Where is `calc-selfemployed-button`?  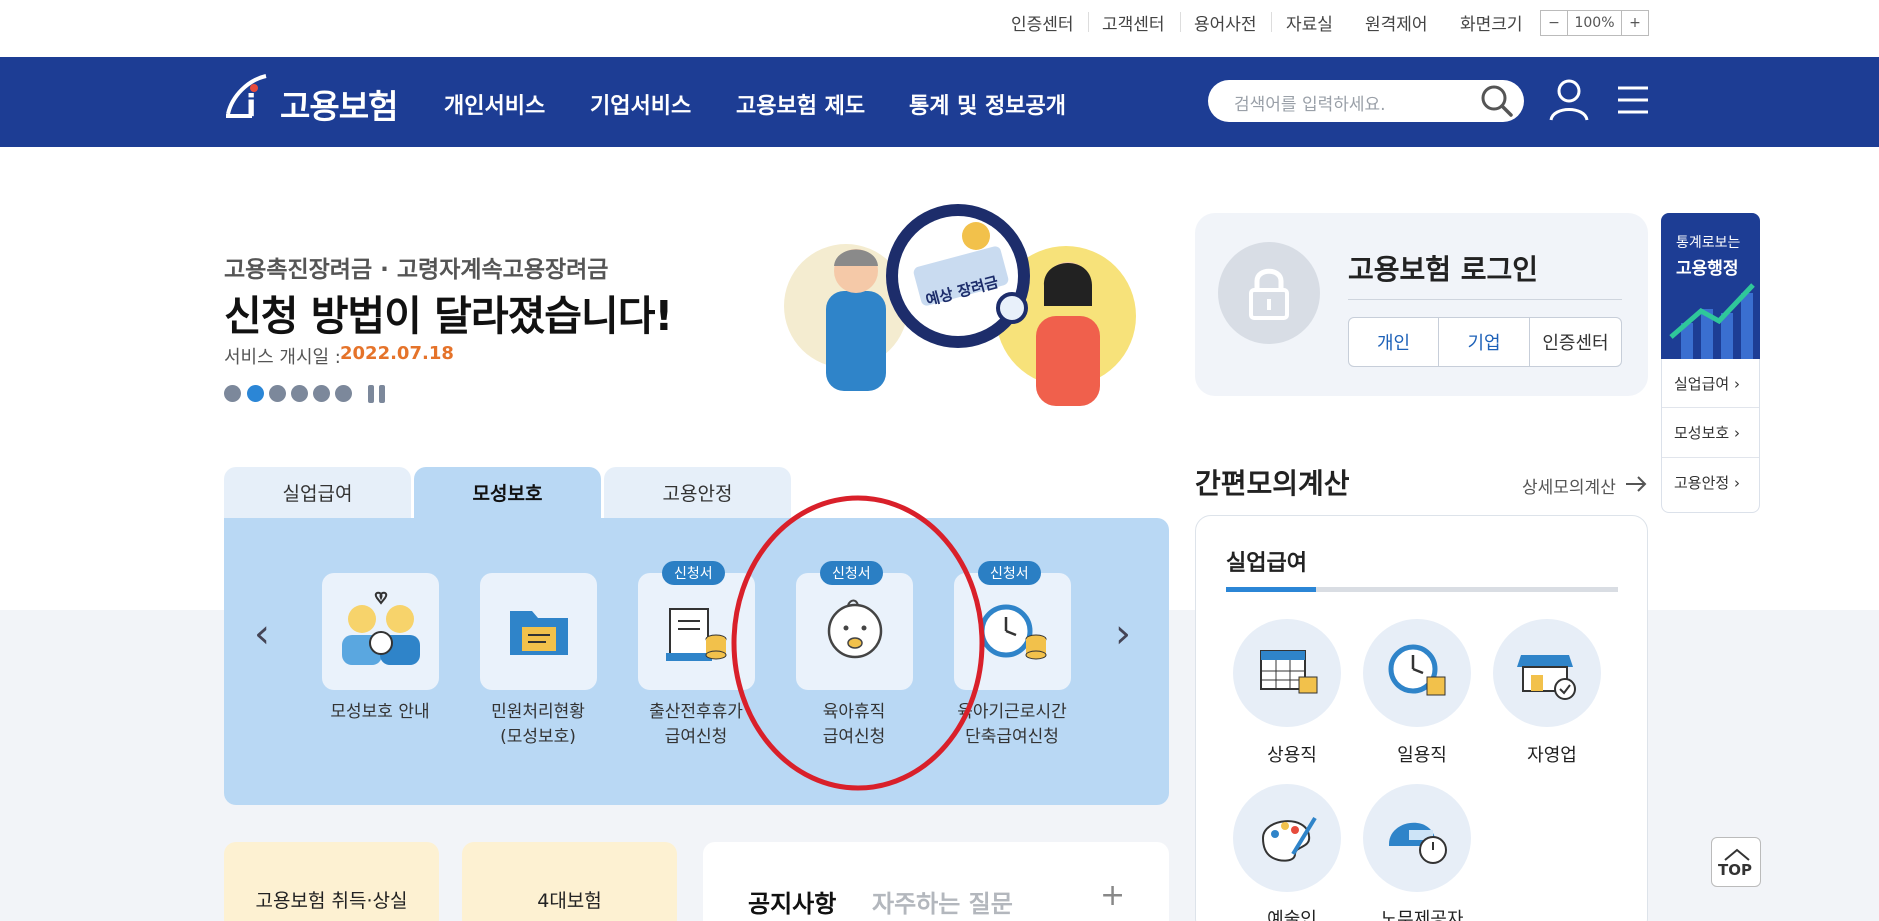 calc-selfemployed-button is located at coordinates (1547, 673).